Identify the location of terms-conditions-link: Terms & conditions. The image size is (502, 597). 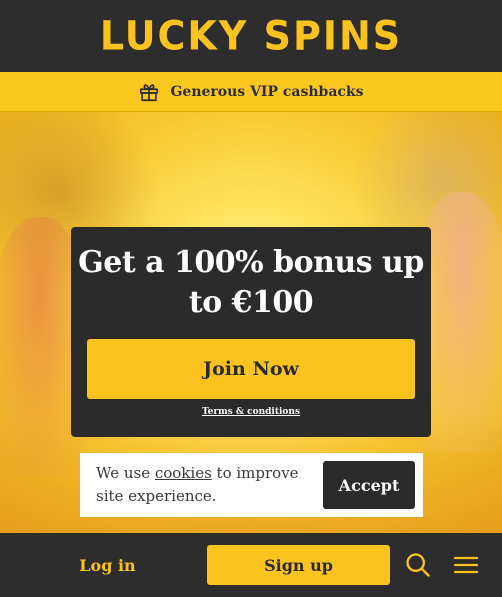
(251, 412).